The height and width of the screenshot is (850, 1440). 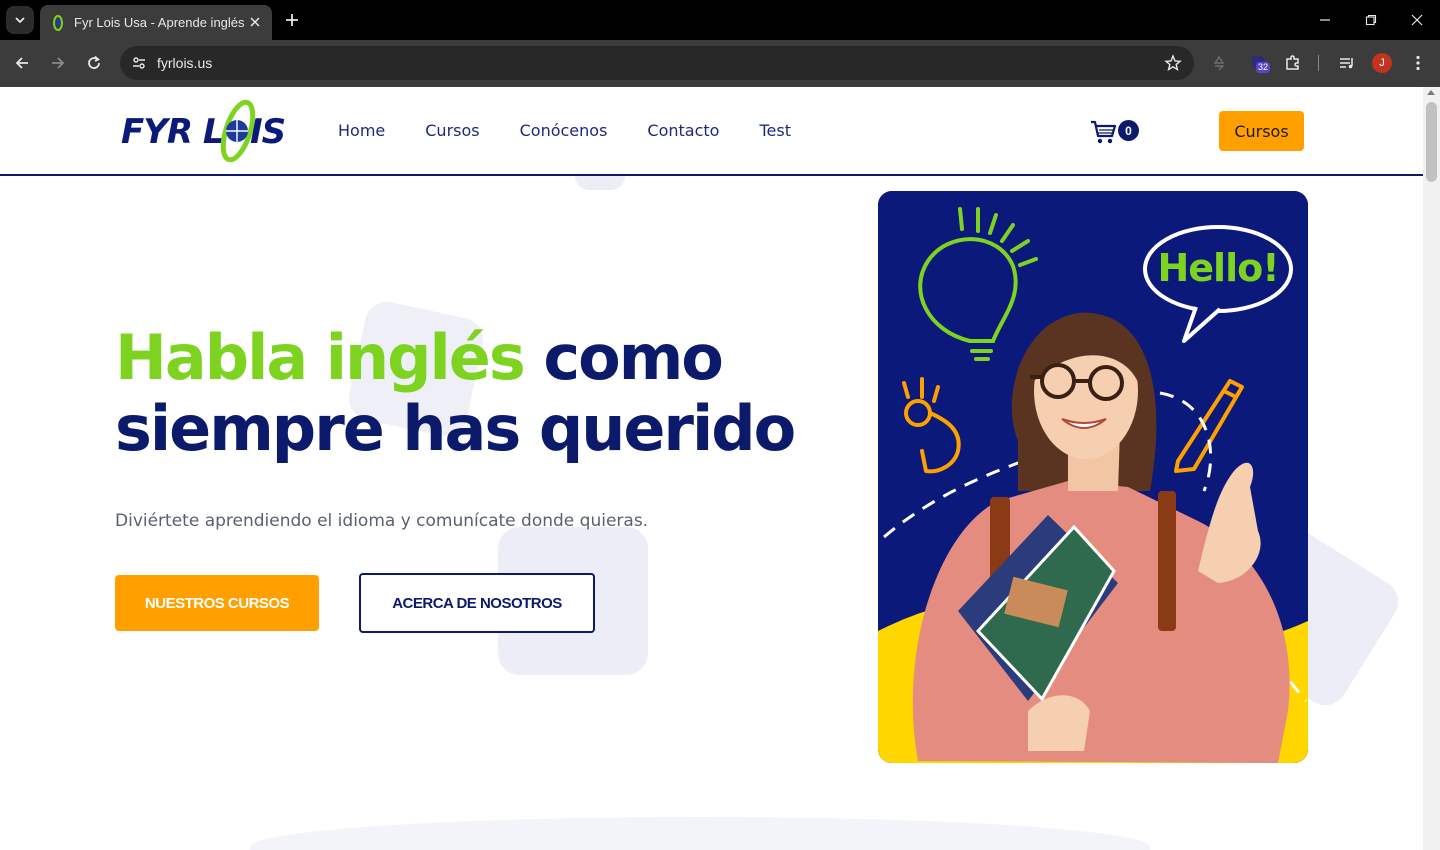 I want to click on minimize-icon, so click(x=1325, y=20).